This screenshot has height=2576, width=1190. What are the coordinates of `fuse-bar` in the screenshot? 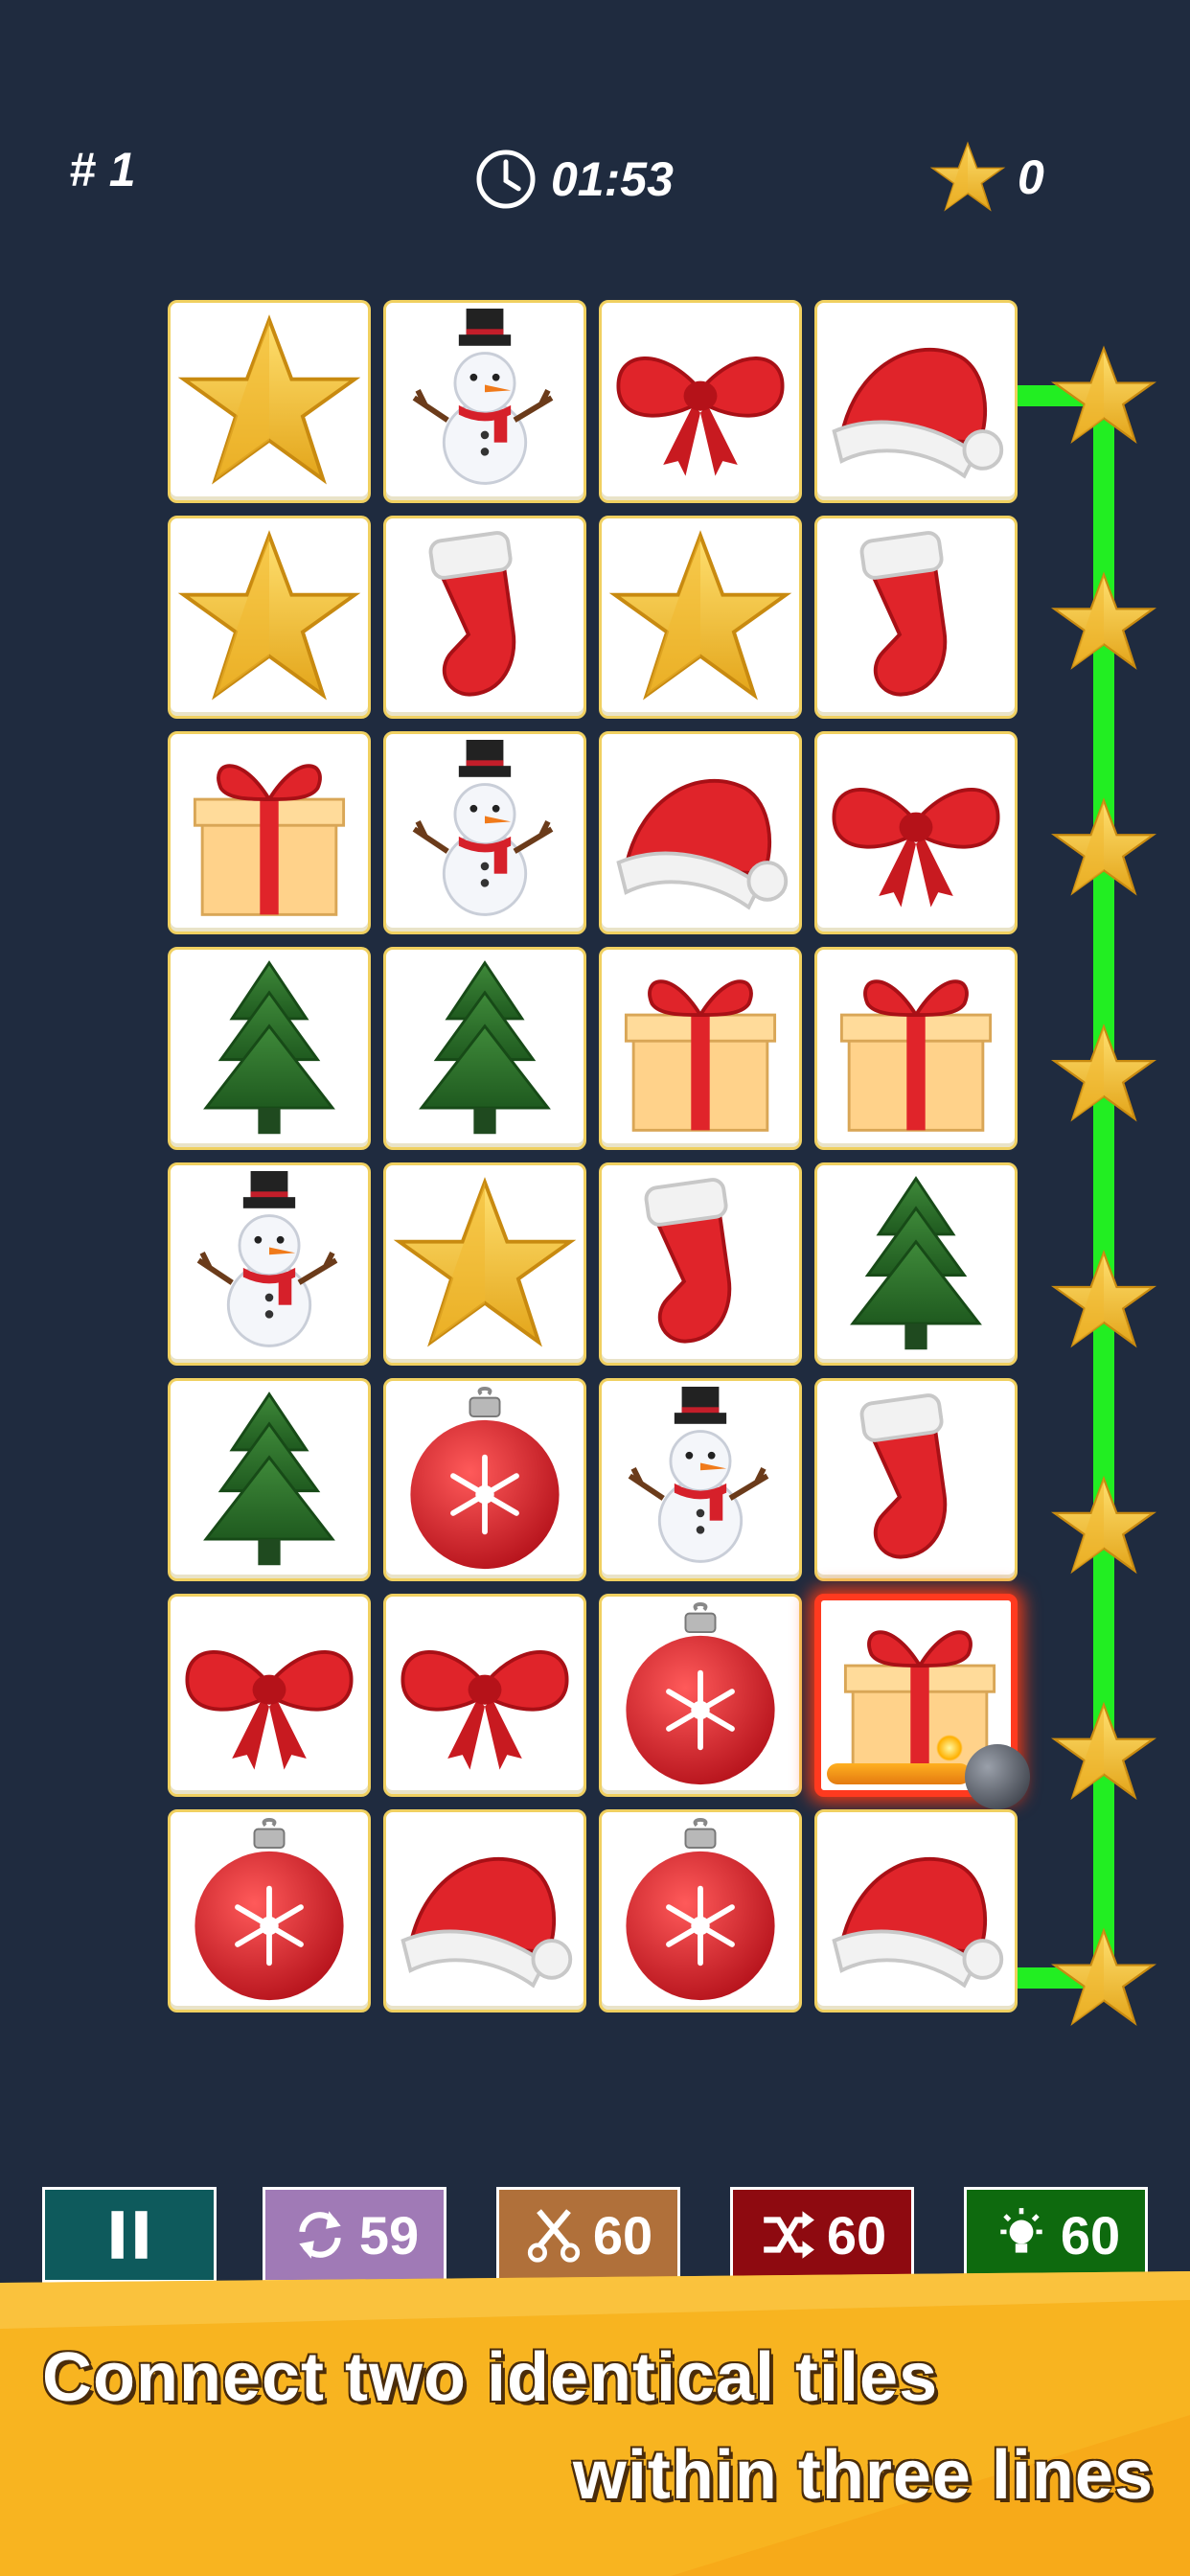 It's located at (899, 1773).